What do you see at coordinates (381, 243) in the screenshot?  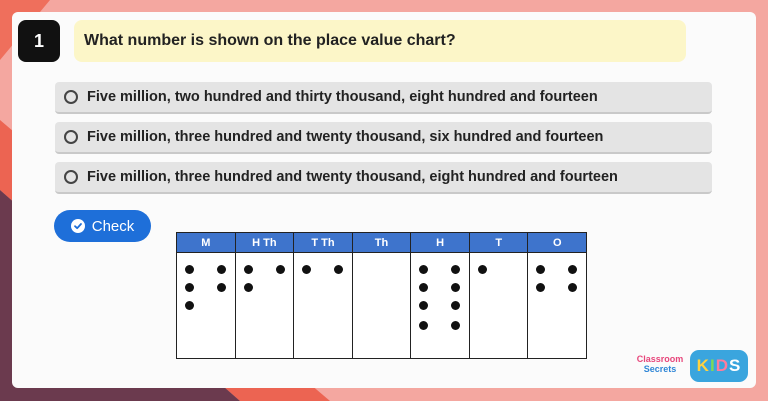 I see `place-value-header: Th` at bounding box center [381, 243].